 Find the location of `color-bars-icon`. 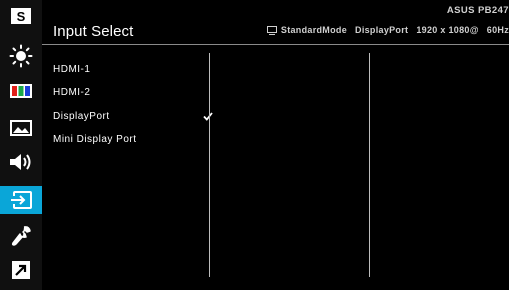

color-bars-icon is located at coordinates (21, 91).